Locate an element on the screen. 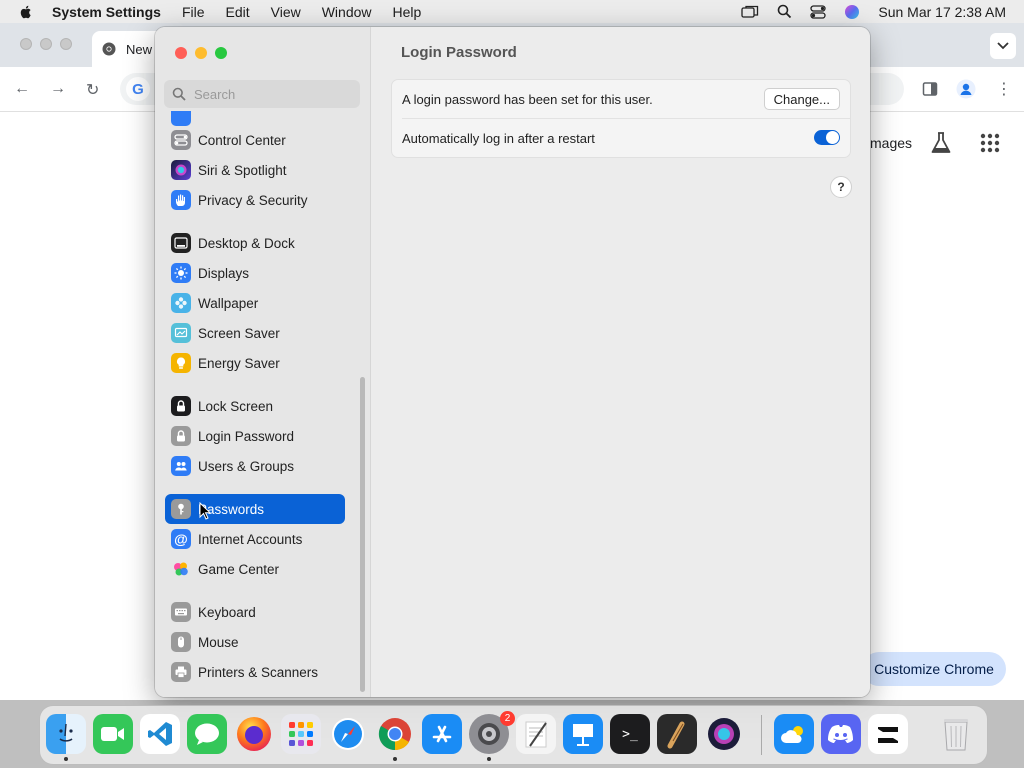 Image resolution: width=1024 pixels, height=768 pixels. close-button is located at coordinates (181, 53).